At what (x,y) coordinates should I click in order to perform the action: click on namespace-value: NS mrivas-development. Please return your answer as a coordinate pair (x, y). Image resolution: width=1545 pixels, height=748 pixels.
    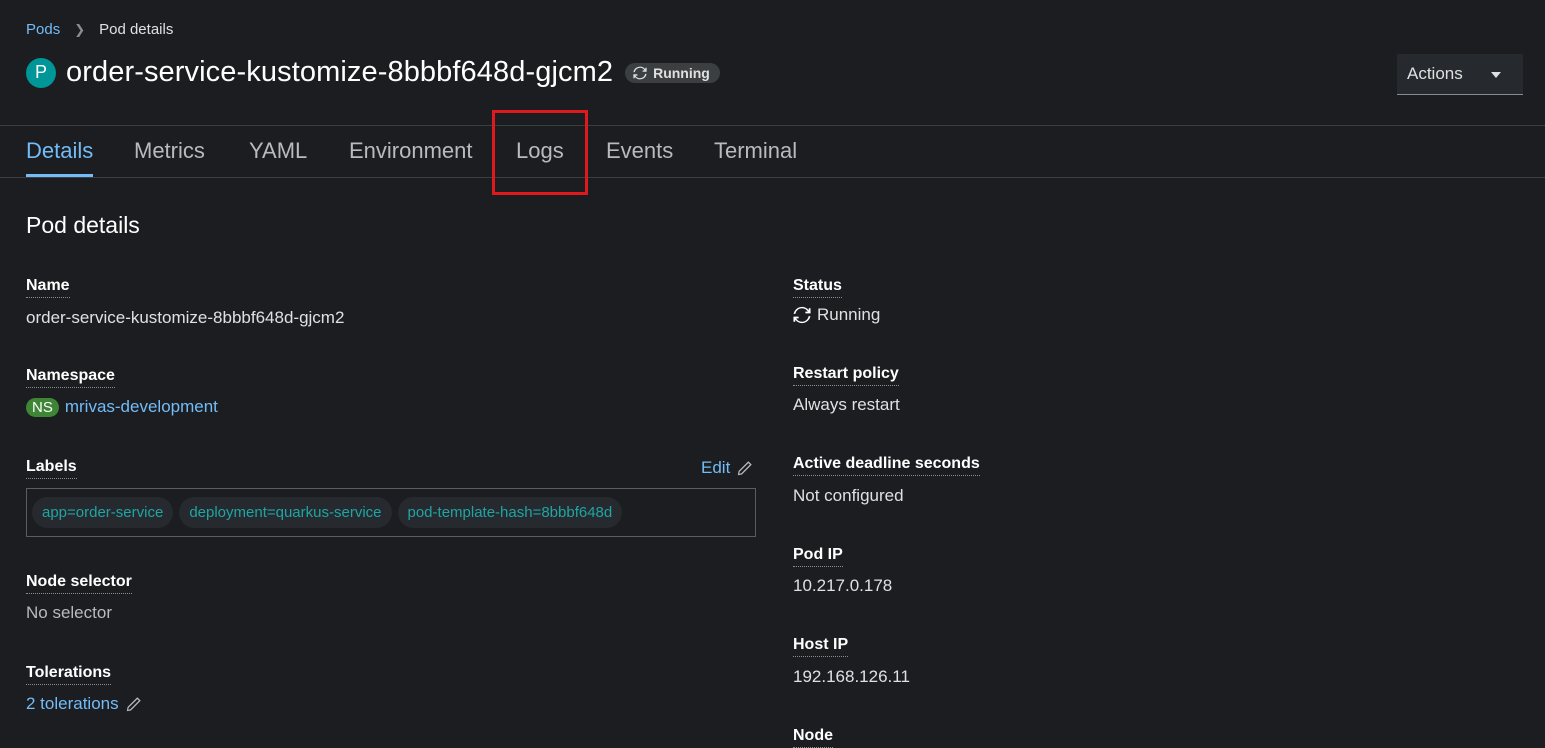
    Looking at the image, I should click on (122, 407).